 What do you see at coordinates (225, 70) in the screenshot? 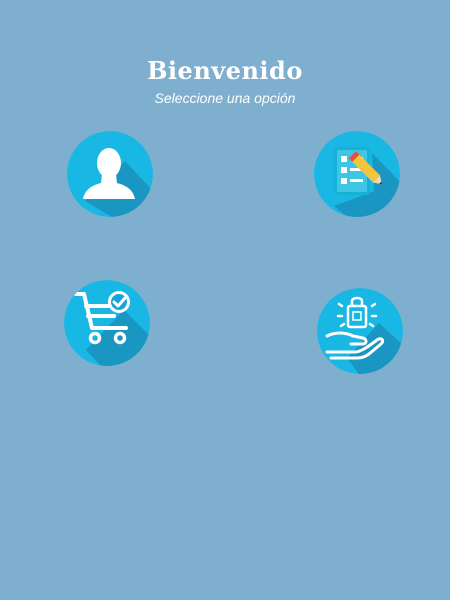
I see `welcome-title: Bienvenido` at bounding box center [225, 70].